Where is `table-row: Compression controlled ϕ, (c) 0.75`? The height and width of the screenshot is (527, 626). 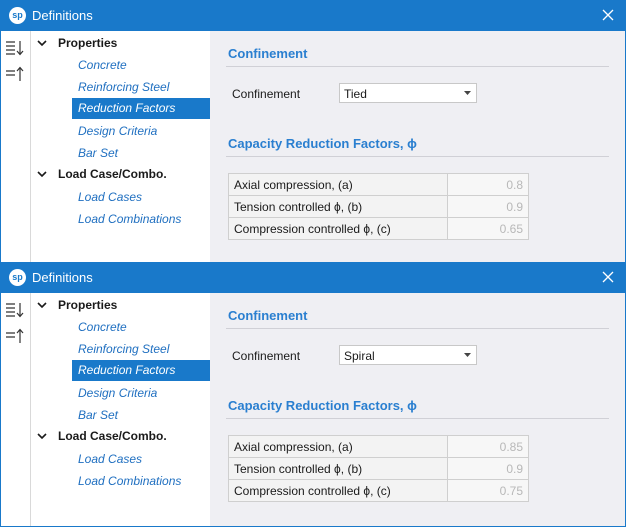
table-row: Compression controlled ϕ, (c) 0.75 is located at coordinates (378, 490).